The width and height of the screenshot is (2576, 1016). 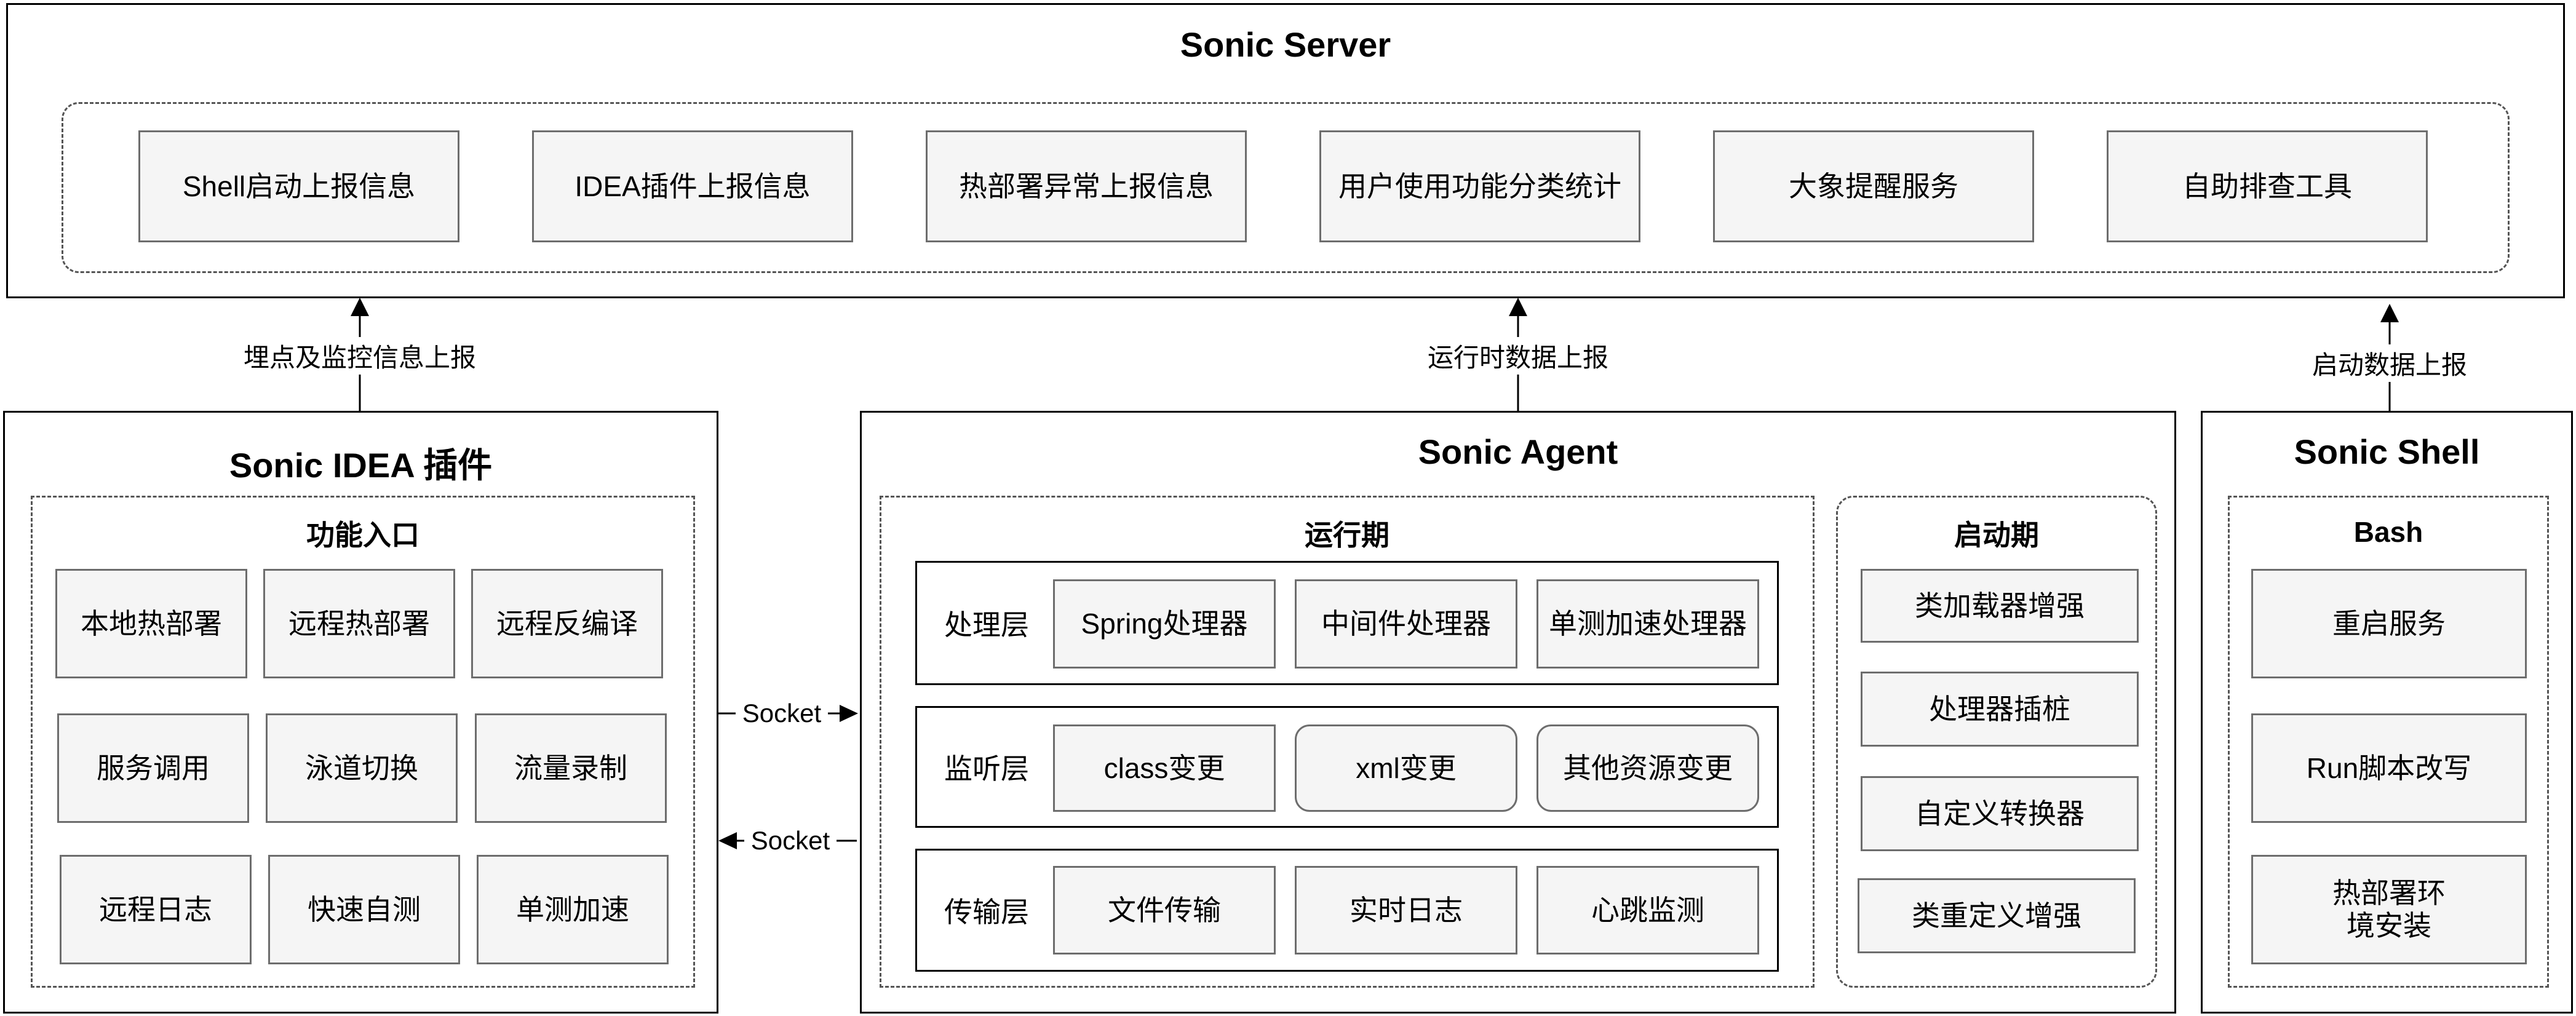 I want to click on edge-label-idea-to-server: 埋点及监控信息上报, so click(x=360, y=356).